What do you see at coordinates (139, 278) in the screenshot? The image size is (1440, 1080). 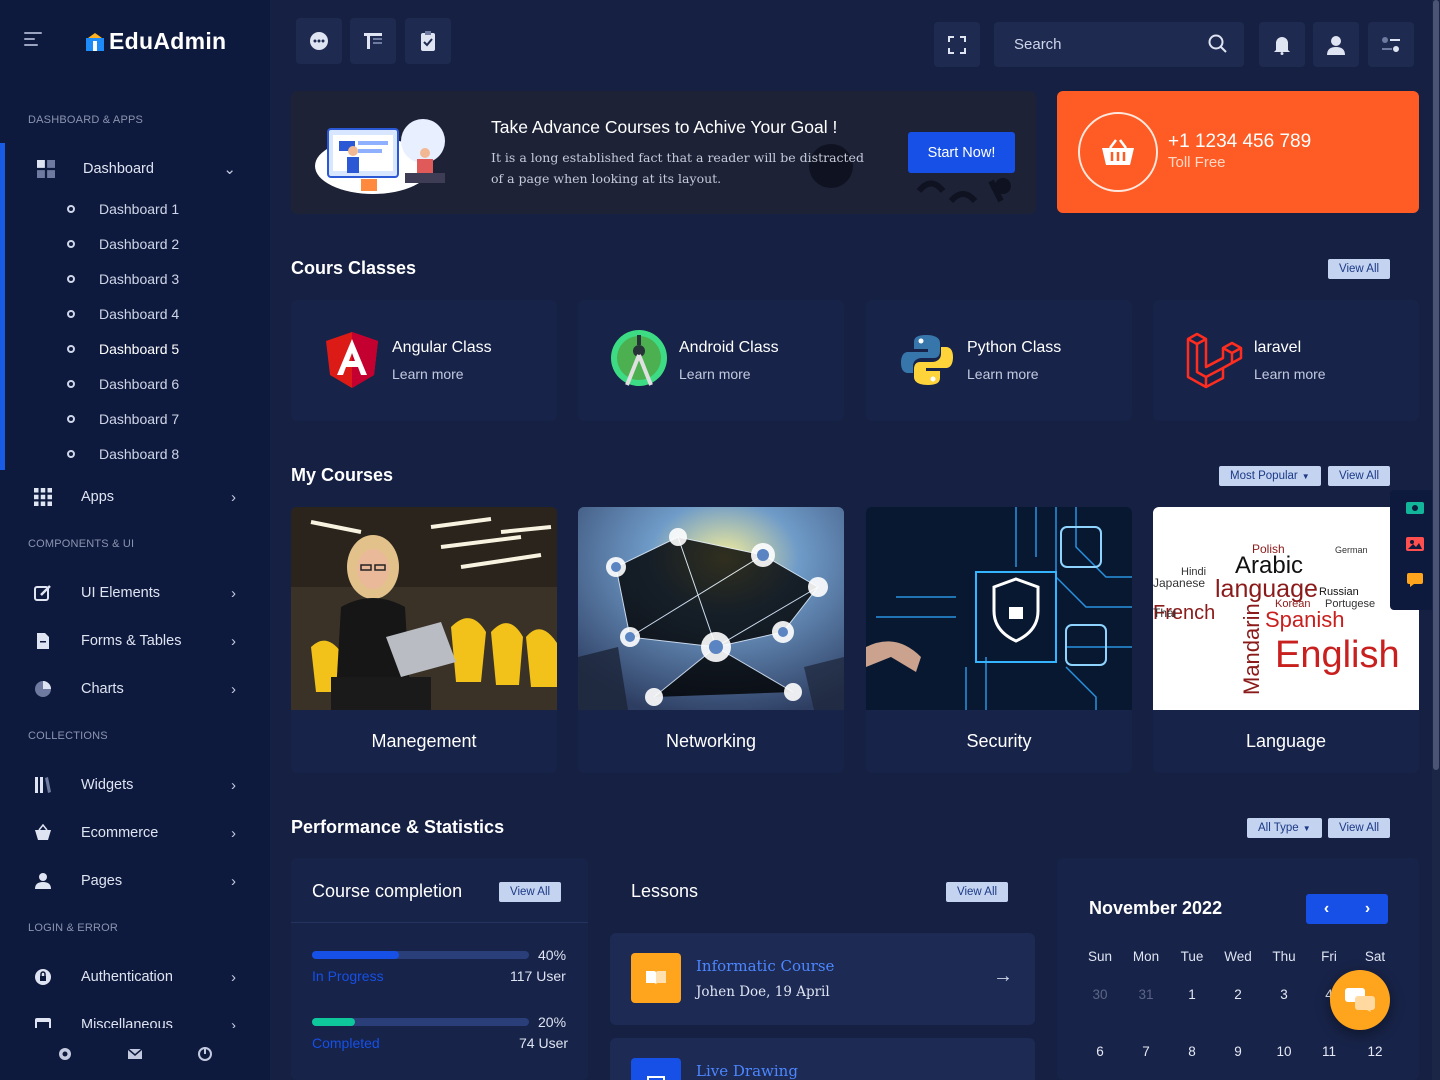 I see `sidebar-sub-label: Dashboard 3` at bounding box center [139, 278].